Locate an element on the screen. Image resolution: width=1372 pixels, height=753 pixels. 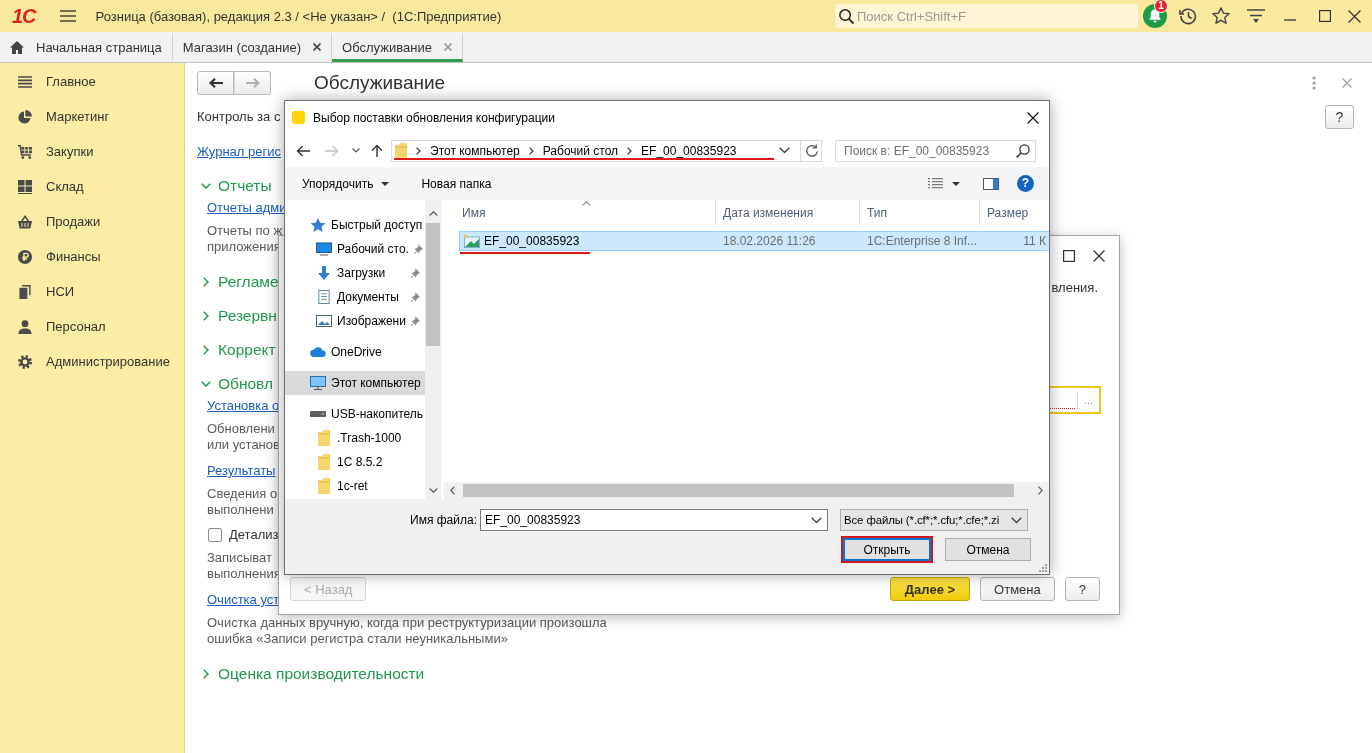
caret-down-icon is located at coordinates (956, 183).